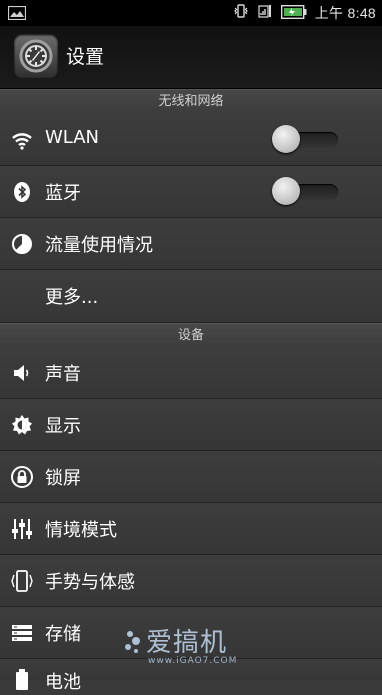 The image size is (382, 695). I want to click on settings-item-label: 声音, so click(63, 374).